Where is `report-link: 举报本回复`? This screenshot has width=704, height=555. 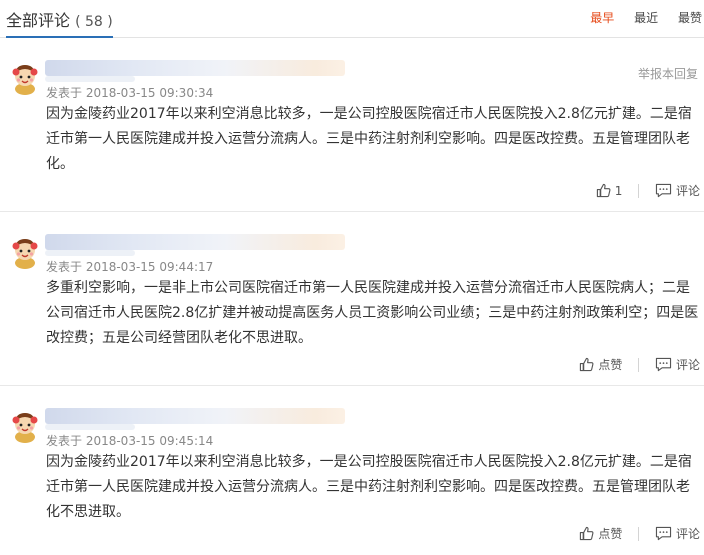 report-link: 举报本回复 is located at coordinates (668, 73).